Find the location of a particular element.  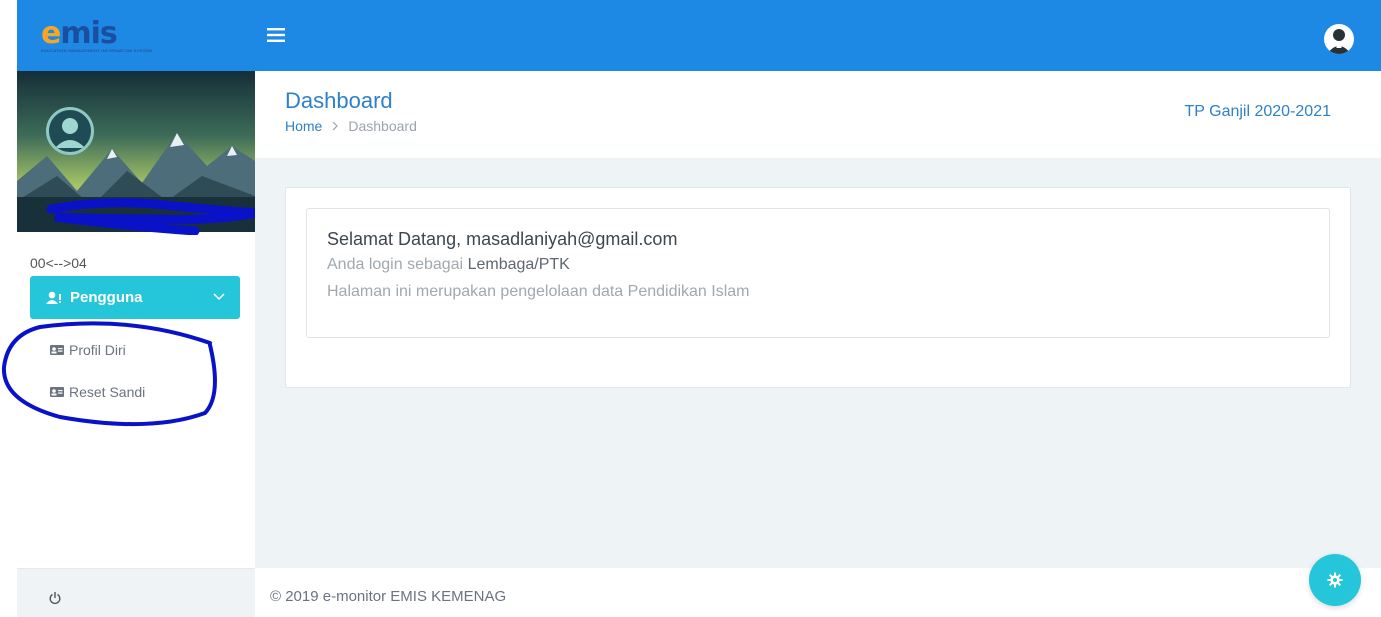

chevron-right-icon is located at coordinates (335, 126).